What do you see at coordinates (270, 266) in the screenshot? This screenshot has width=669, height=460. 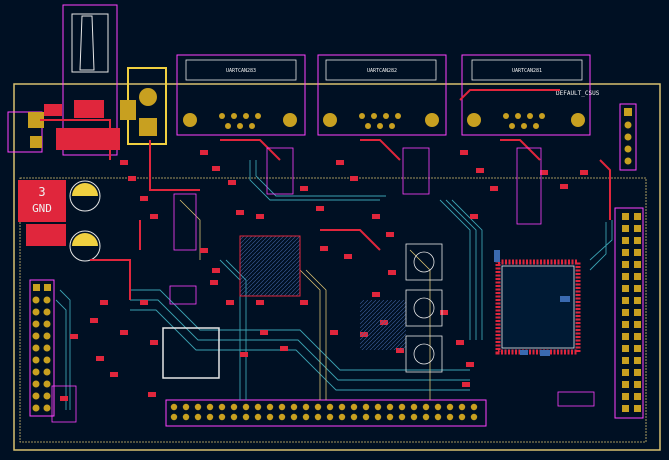 I see `copper-zone-left` at bounding box center [270, 266].